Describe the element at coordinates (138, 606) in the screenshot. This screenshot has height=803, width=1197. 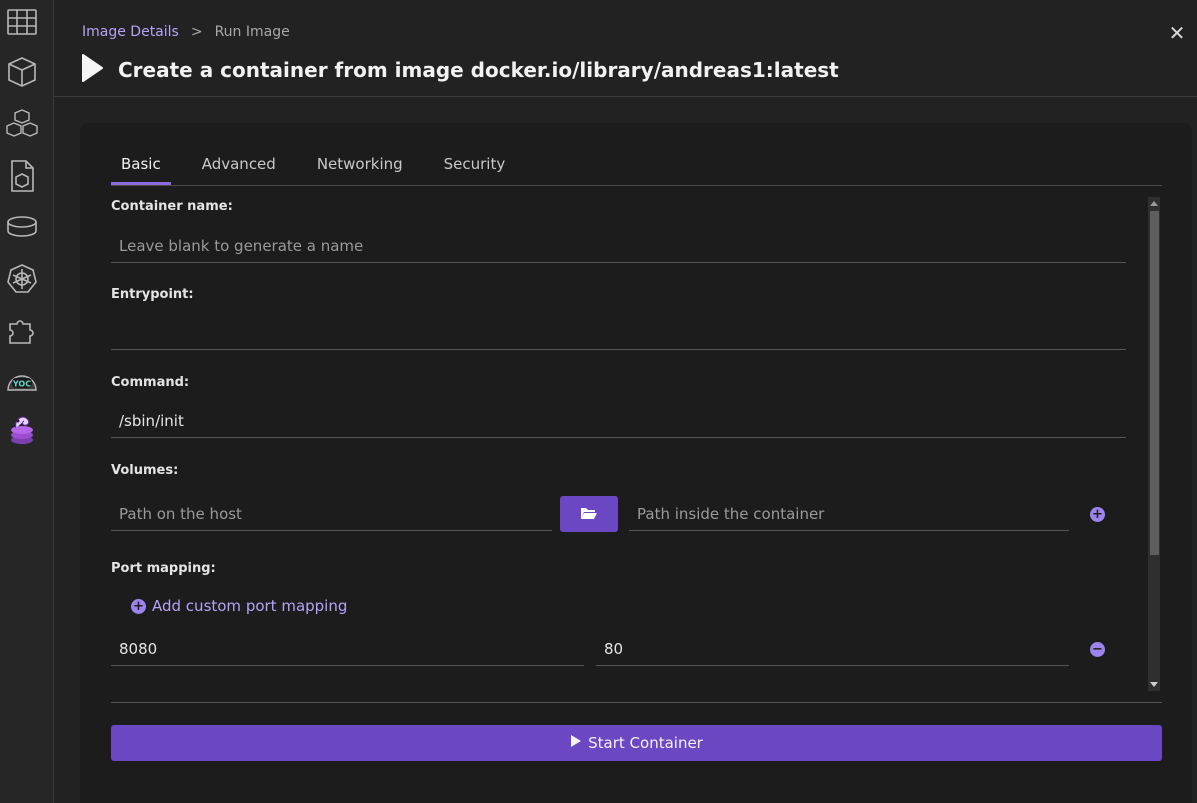
I see `add-circle-icon: +` at that location.